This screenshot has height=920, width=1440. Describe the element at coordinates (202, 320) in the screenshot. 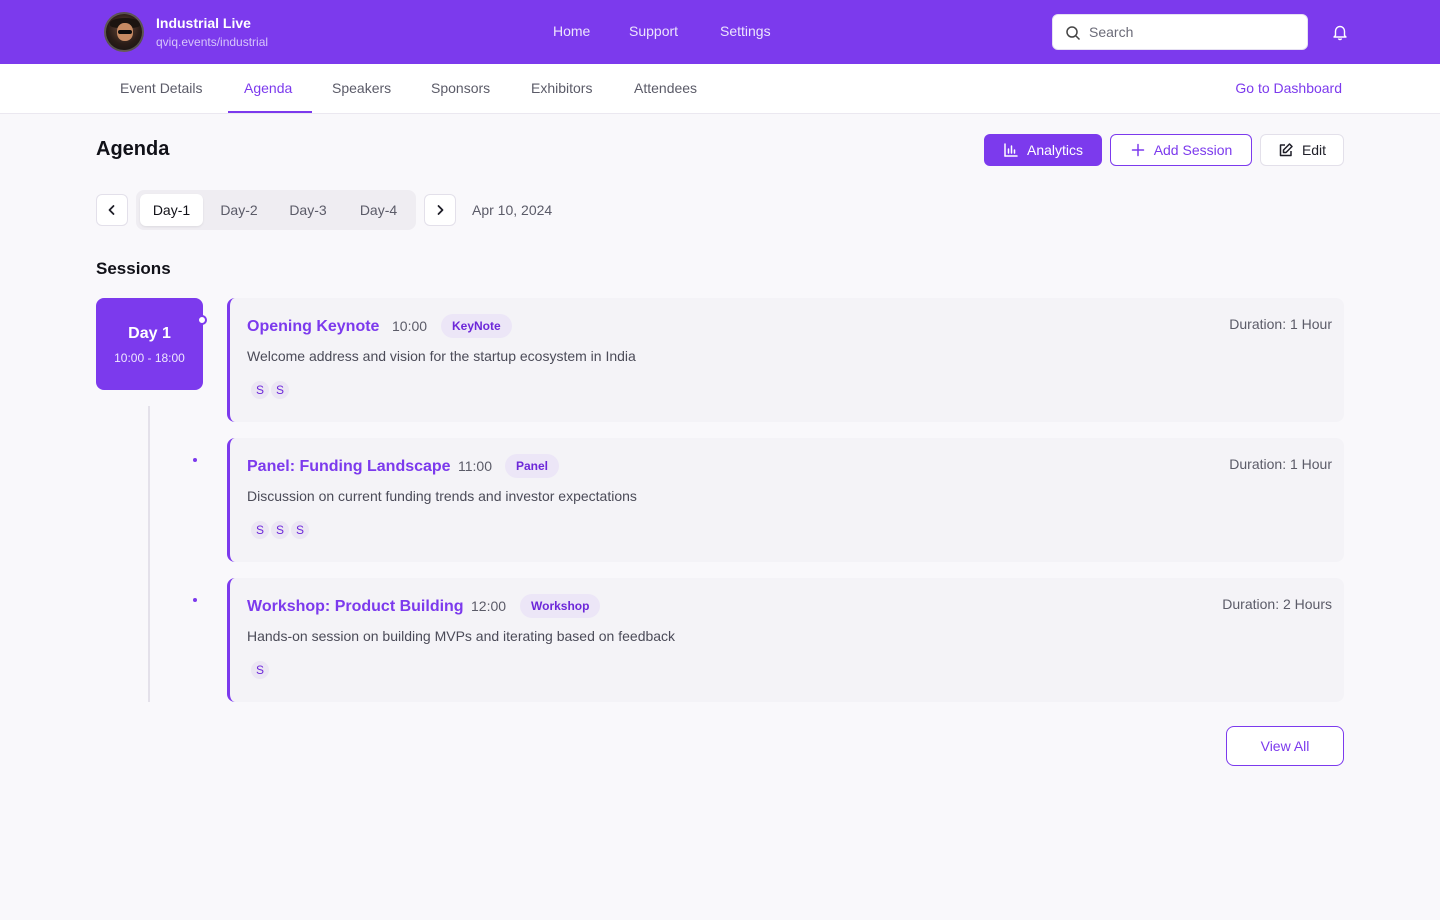

I see `timeline-knob` at that location.